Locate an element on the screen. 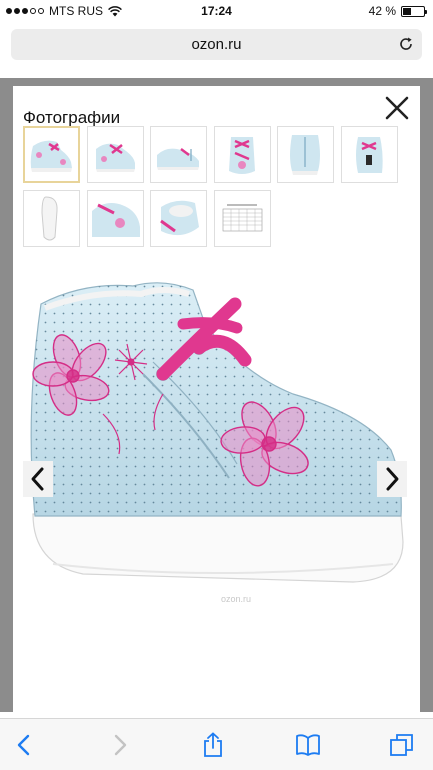  shoe-toe-closeup-thumbnail is located at coordinates (116, 220).